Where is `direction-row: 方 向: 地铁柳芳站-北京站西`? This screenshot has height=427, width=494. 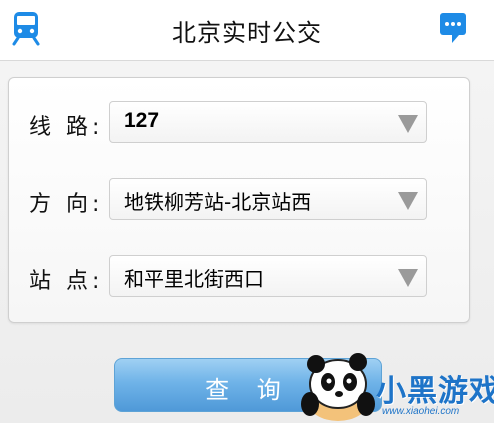
direction-row: 方 向: 地铁柳芳站-北京站西 is located at coordinates (239, 200).